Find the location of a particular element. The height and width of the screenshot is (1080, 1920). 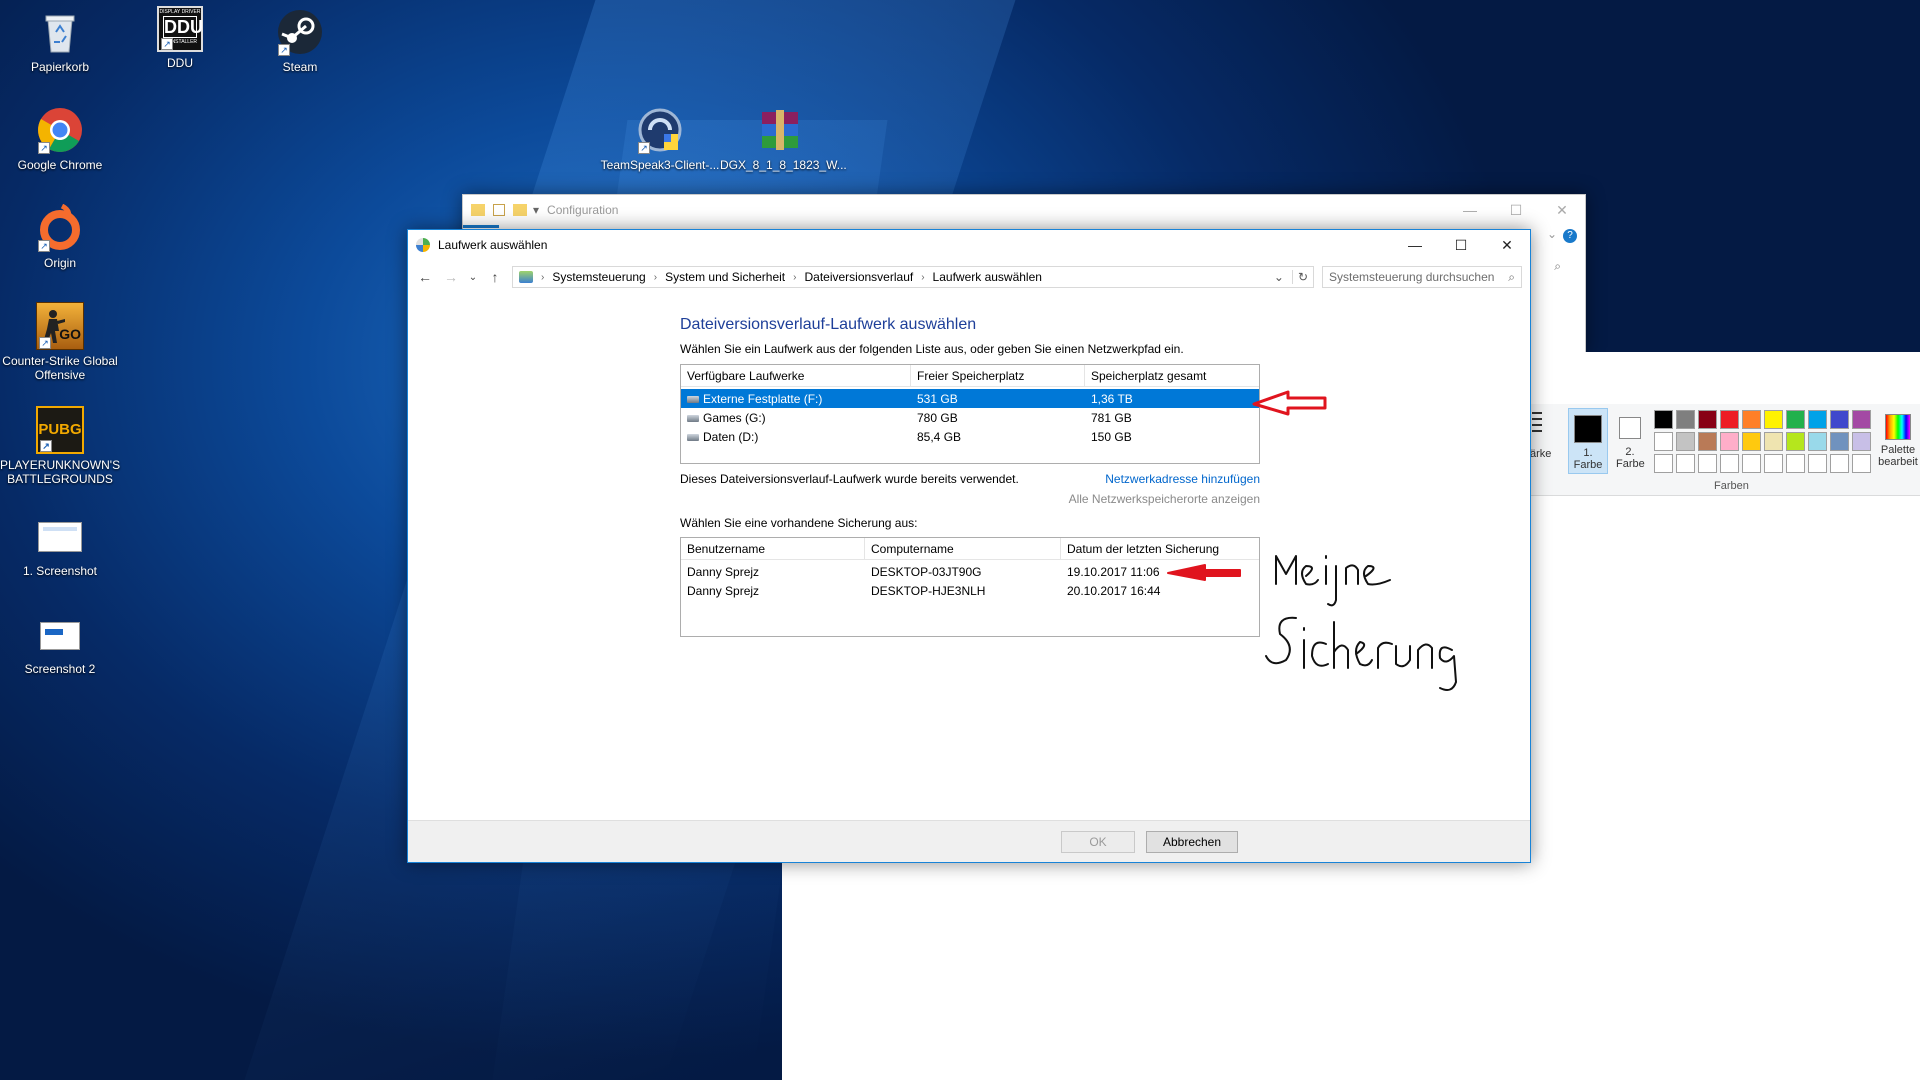

desktop-icon-label: DDU is located at coordinates (180, 63).